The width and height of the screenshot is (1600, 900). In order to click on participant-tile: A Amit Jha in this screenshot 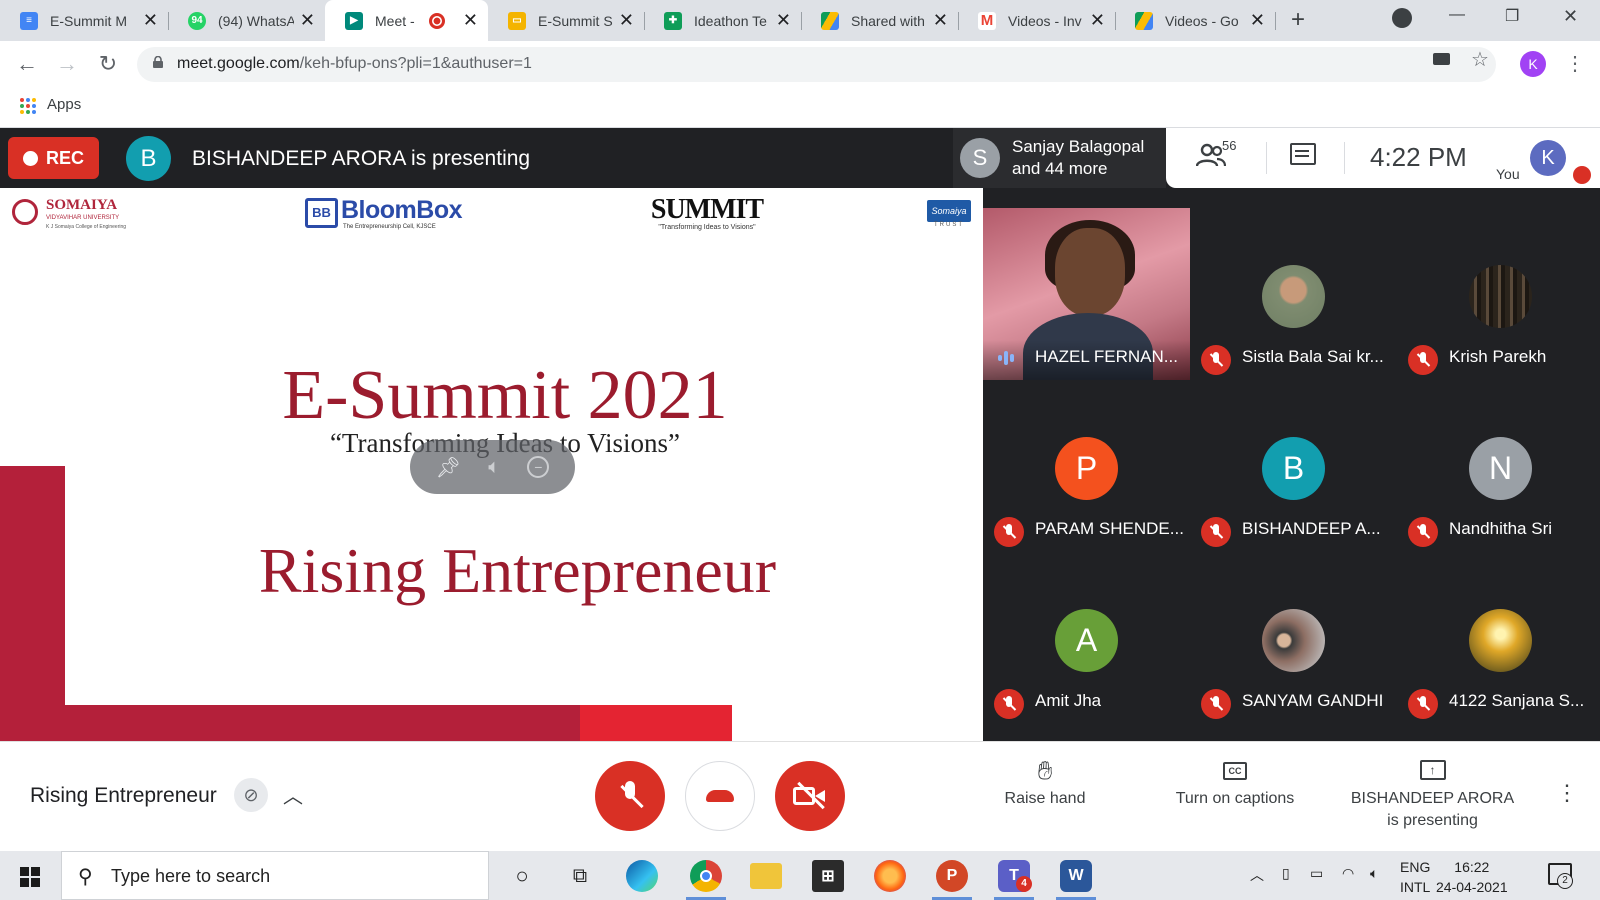, I will do `click(1086, 638)`.